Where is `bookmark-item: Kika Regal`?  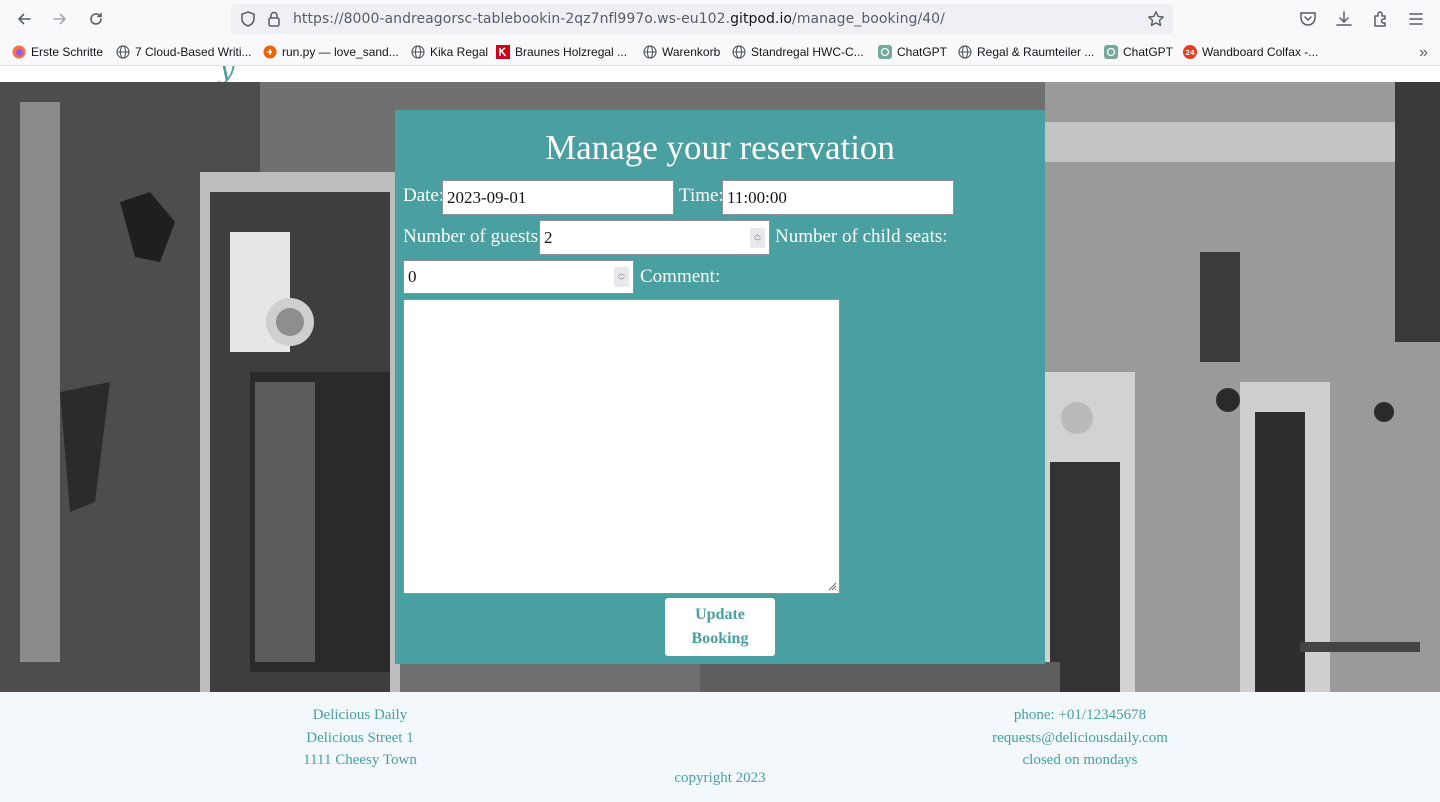
bookmark-item: Kika Regal is located at coordinates (449, 52).